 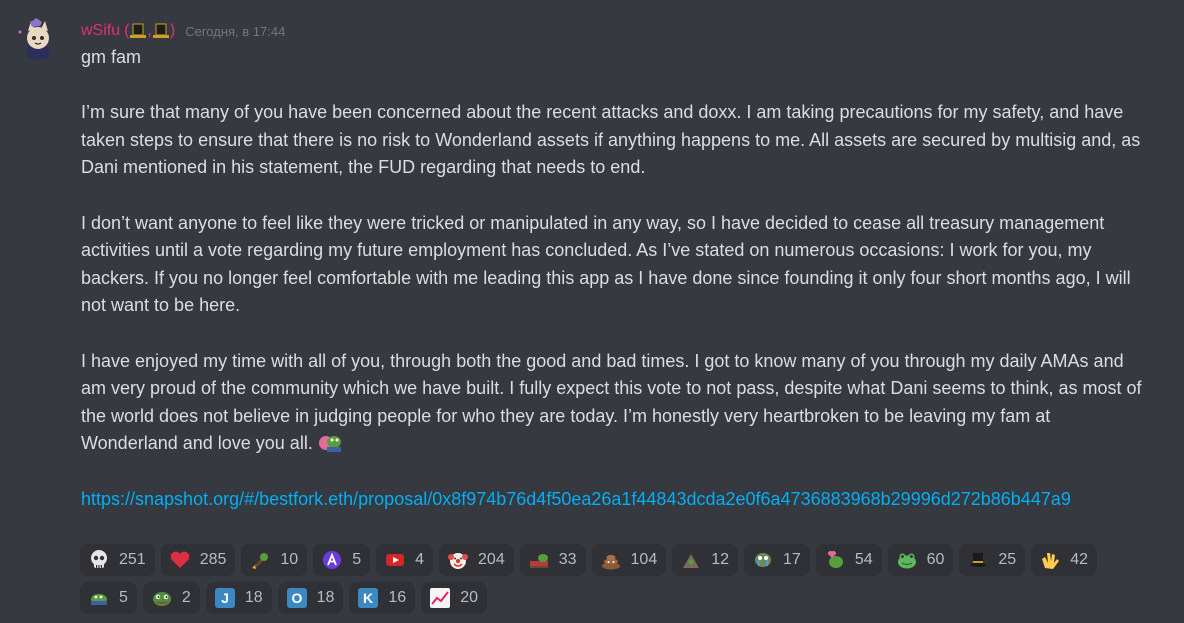 I want to click on reaction-purple-a: 5, so click(x=342, y=560).